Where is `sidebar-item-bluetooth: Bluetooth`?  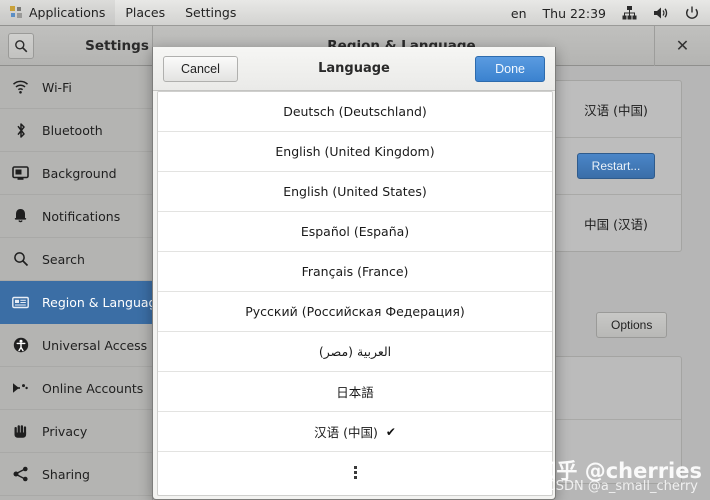 sidebar-item-bluetooth: Bluetooth is located at coordinates (76, 130).